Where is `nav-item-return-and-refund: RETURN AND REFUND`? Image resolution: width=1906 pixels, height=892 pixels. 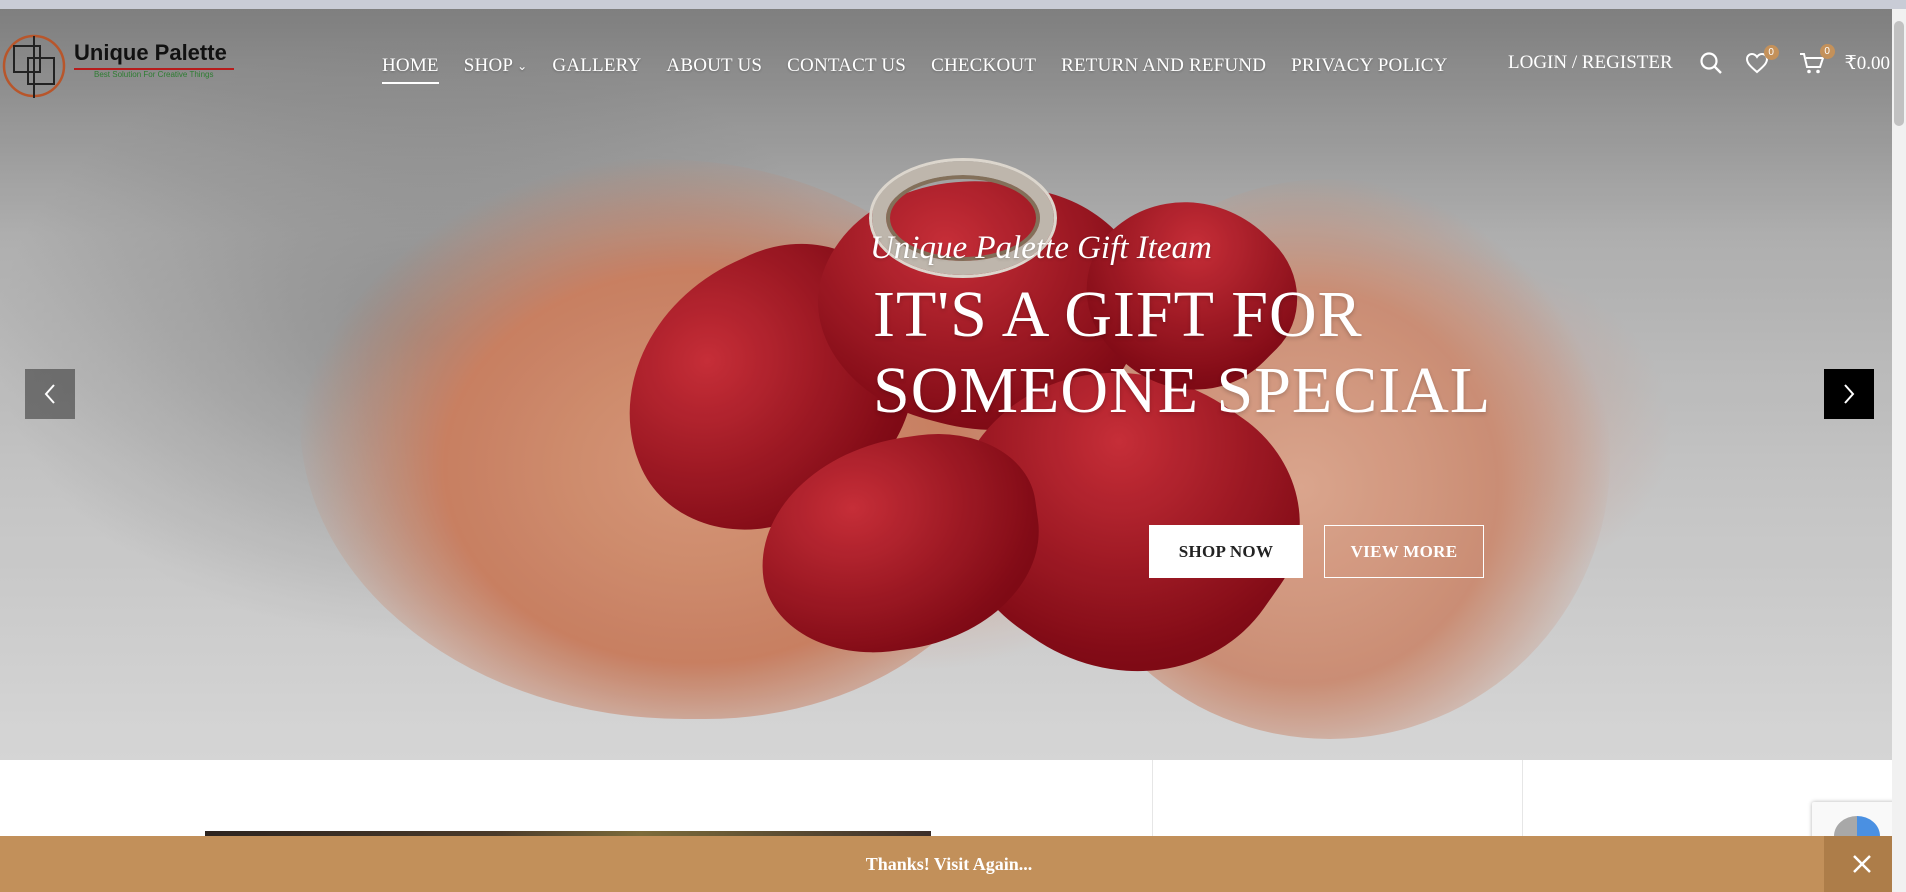 nav-item-return-and-refund: RETURN AND REFUND is located at coordinates (1163, 66).